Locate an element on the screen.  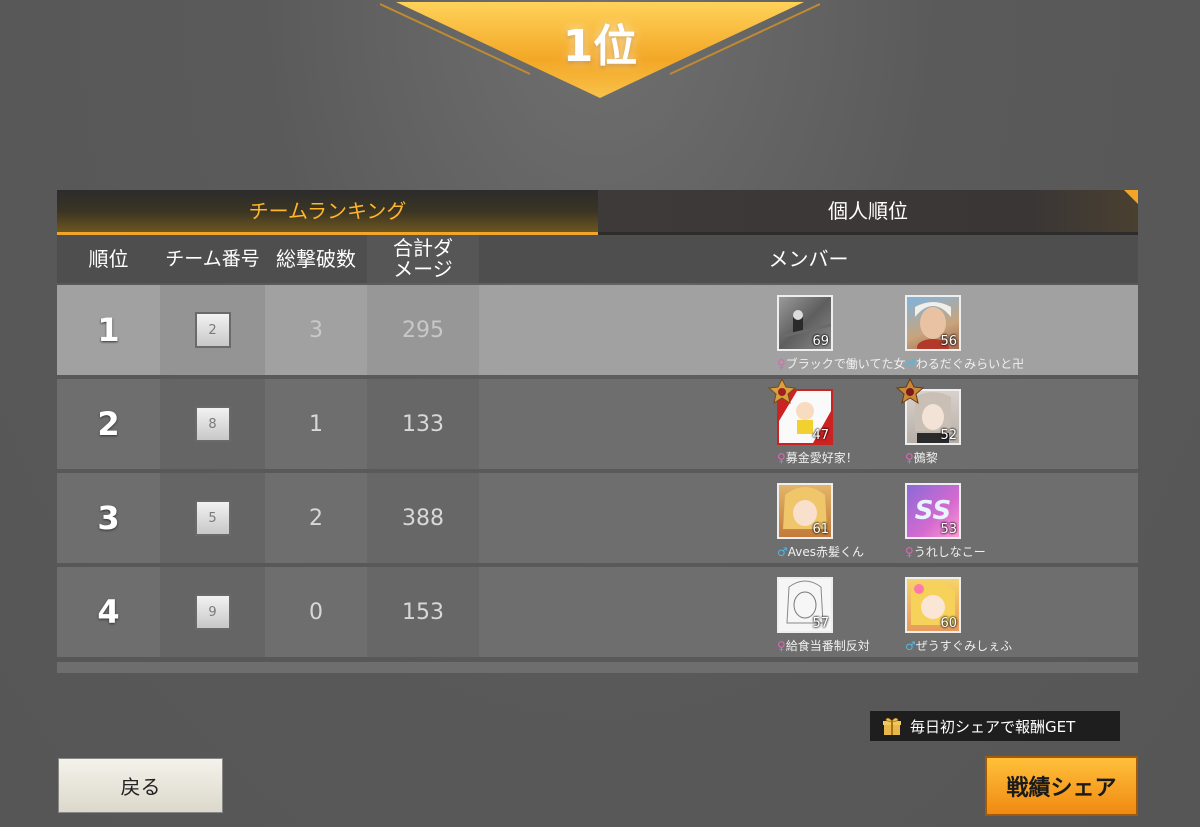
row-rank: 4 is located at coordinates (108, 612).